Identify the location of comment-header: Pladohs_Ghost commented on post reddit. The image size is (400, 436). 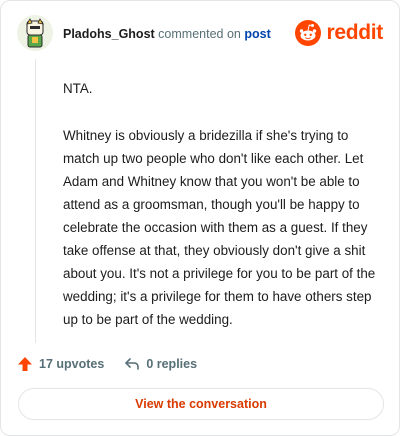
(201, 35).